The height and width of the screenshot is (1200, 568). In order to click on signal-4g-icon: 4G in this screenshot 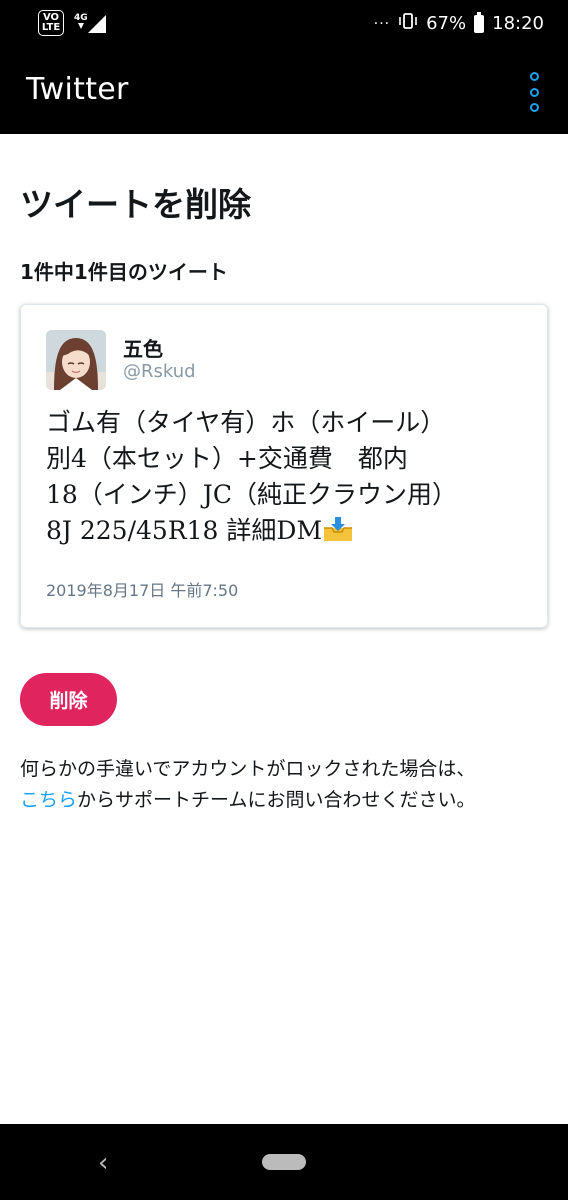, I will do `click(91, 23)`.